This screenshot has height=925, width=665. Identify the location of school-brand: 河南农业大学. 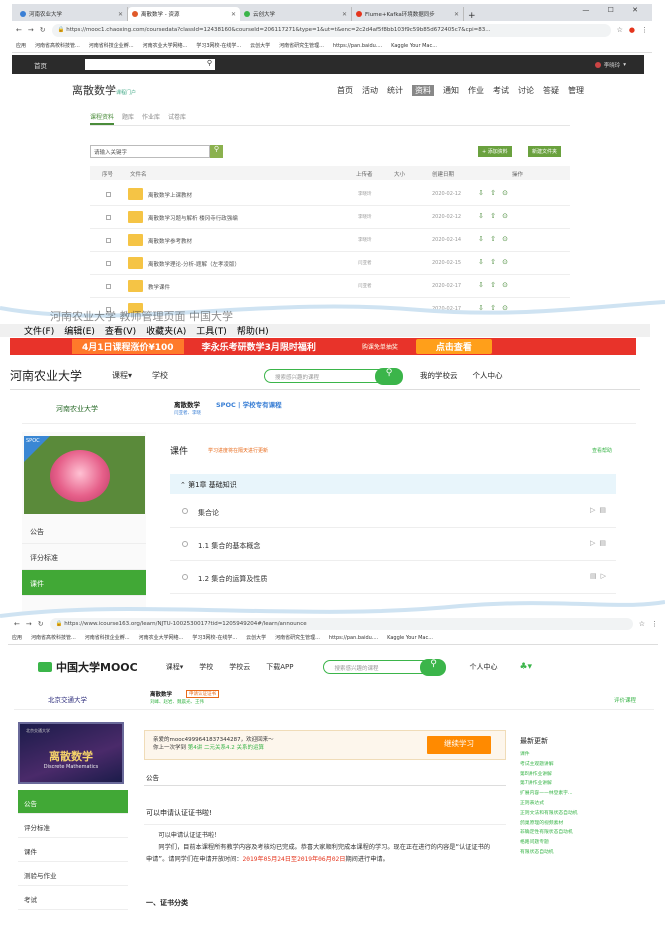
(46, 375).